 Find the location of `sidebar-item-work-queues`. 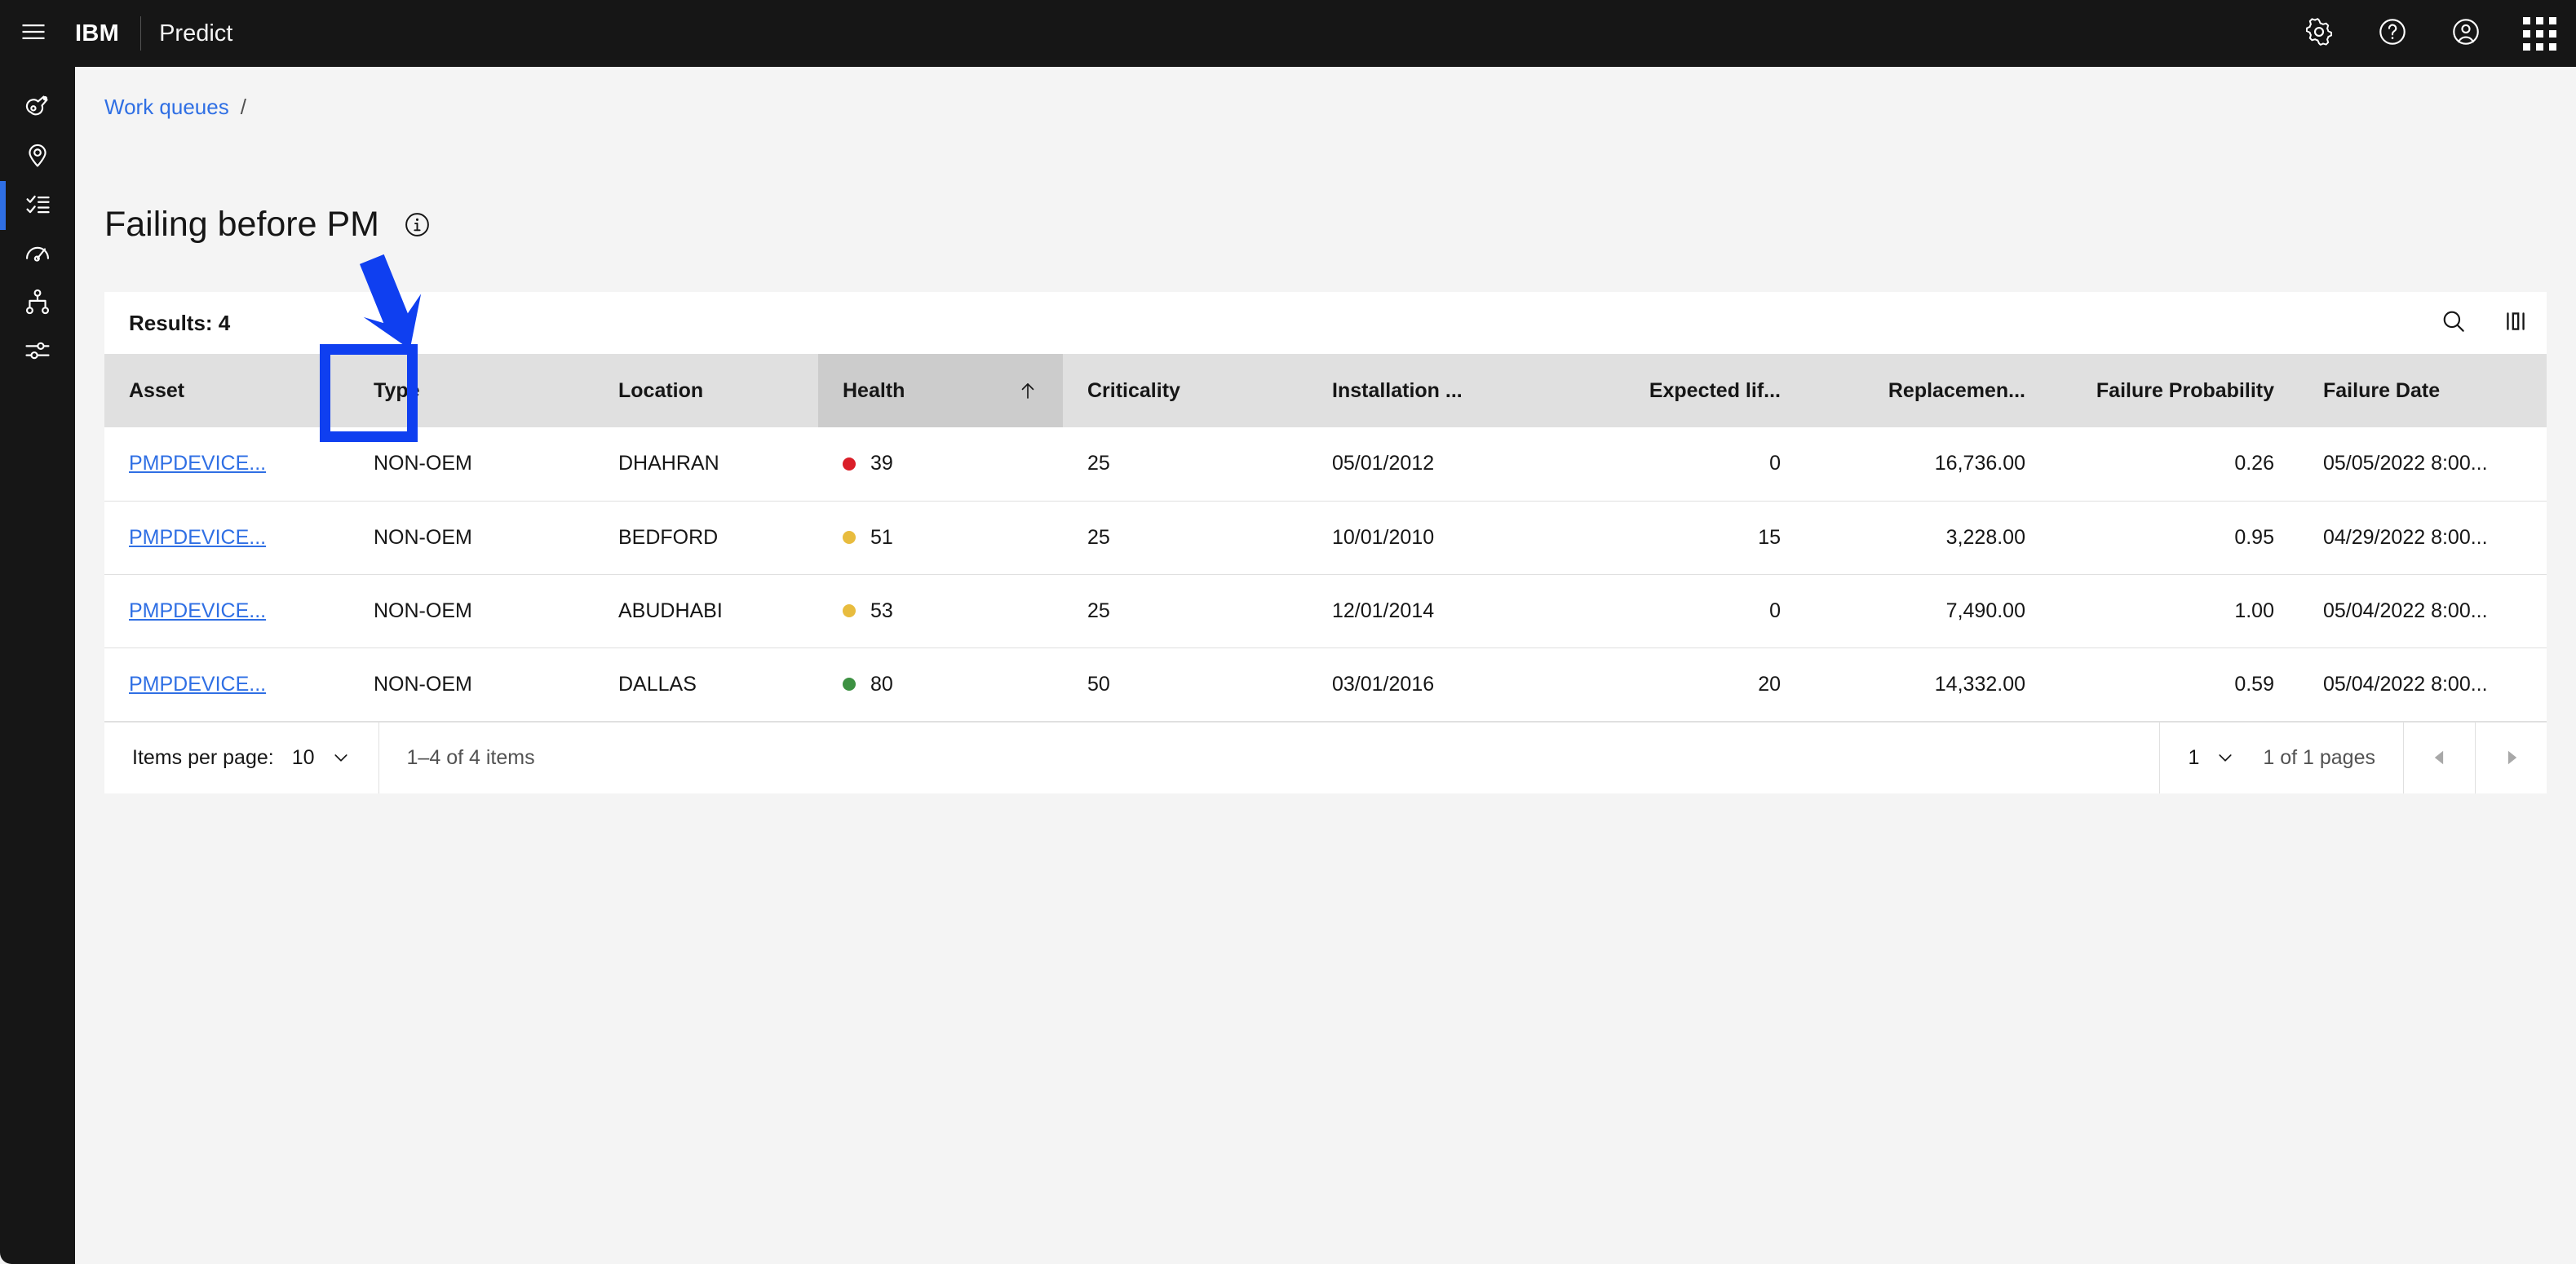

sidebar-item-work-queues is located at coordinates (37, 206).